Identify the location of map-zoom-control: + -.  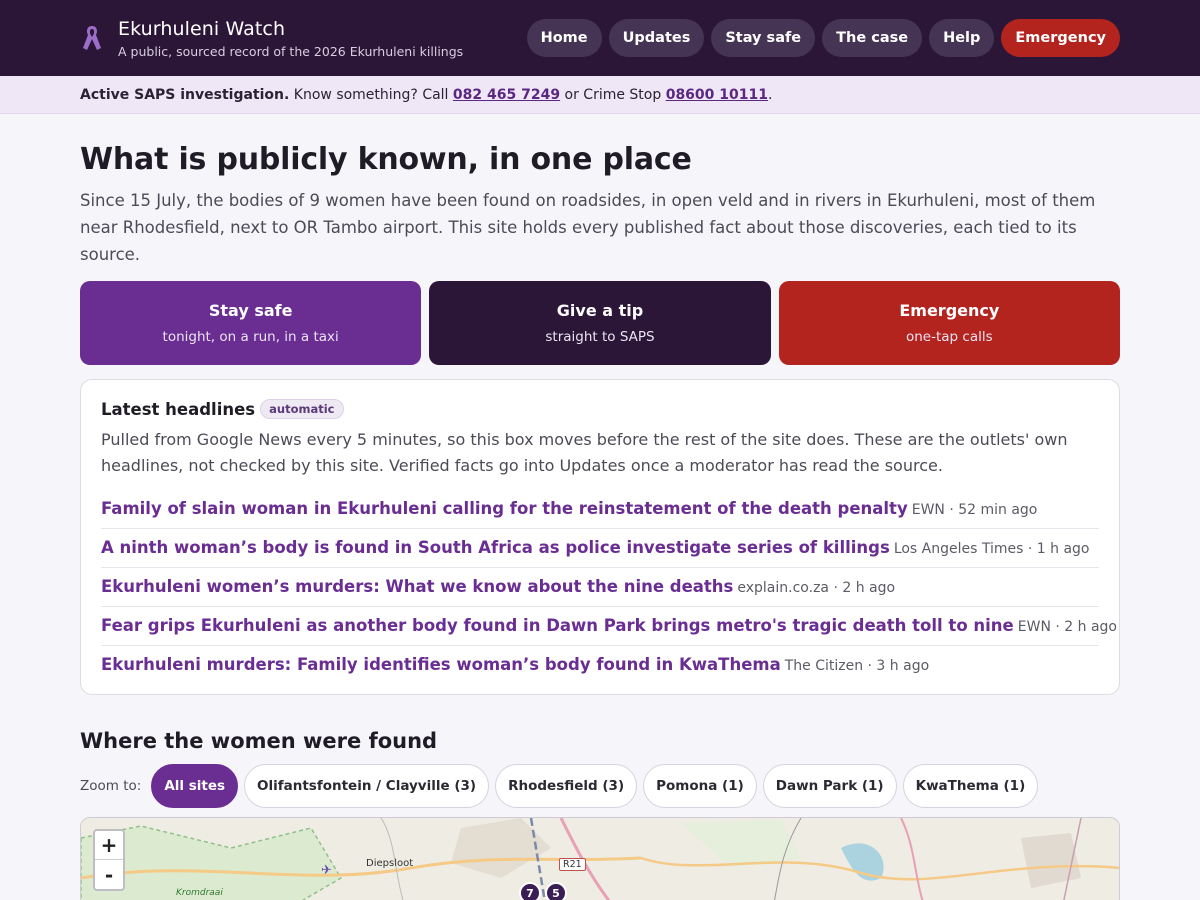
(109, 860).